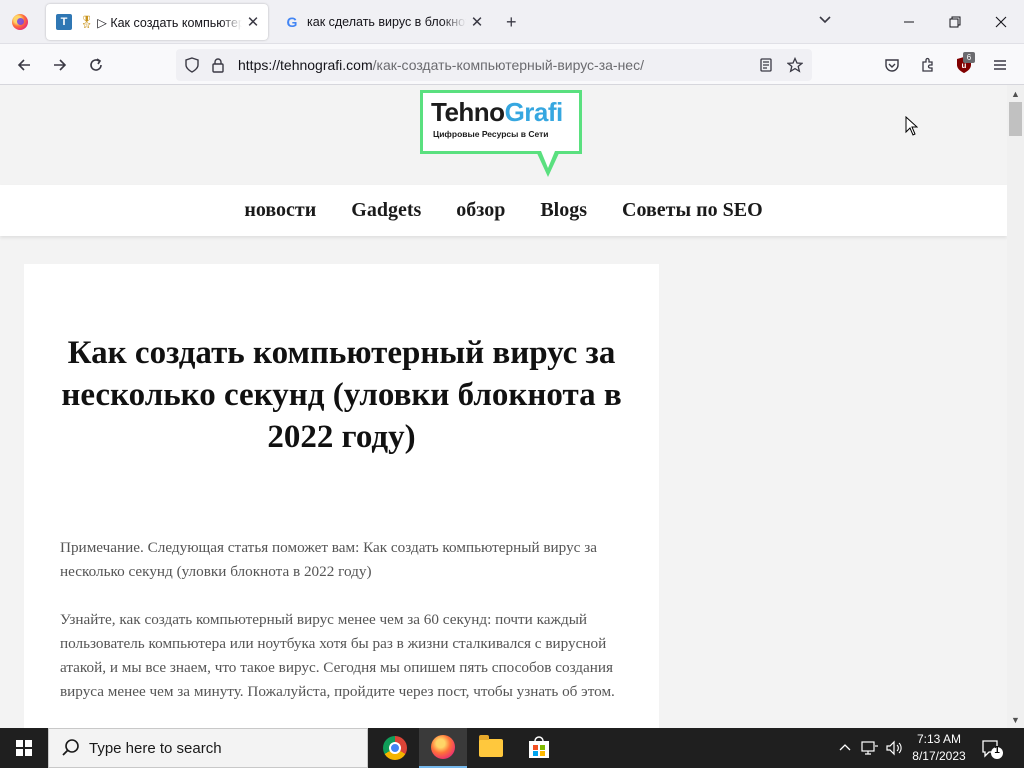 This screenshot has width=1024, height=768. What do you see at coordinates (1015, 119) in the screenshot?
I see `scroll-thumb` at bounding box center [1015, 119].